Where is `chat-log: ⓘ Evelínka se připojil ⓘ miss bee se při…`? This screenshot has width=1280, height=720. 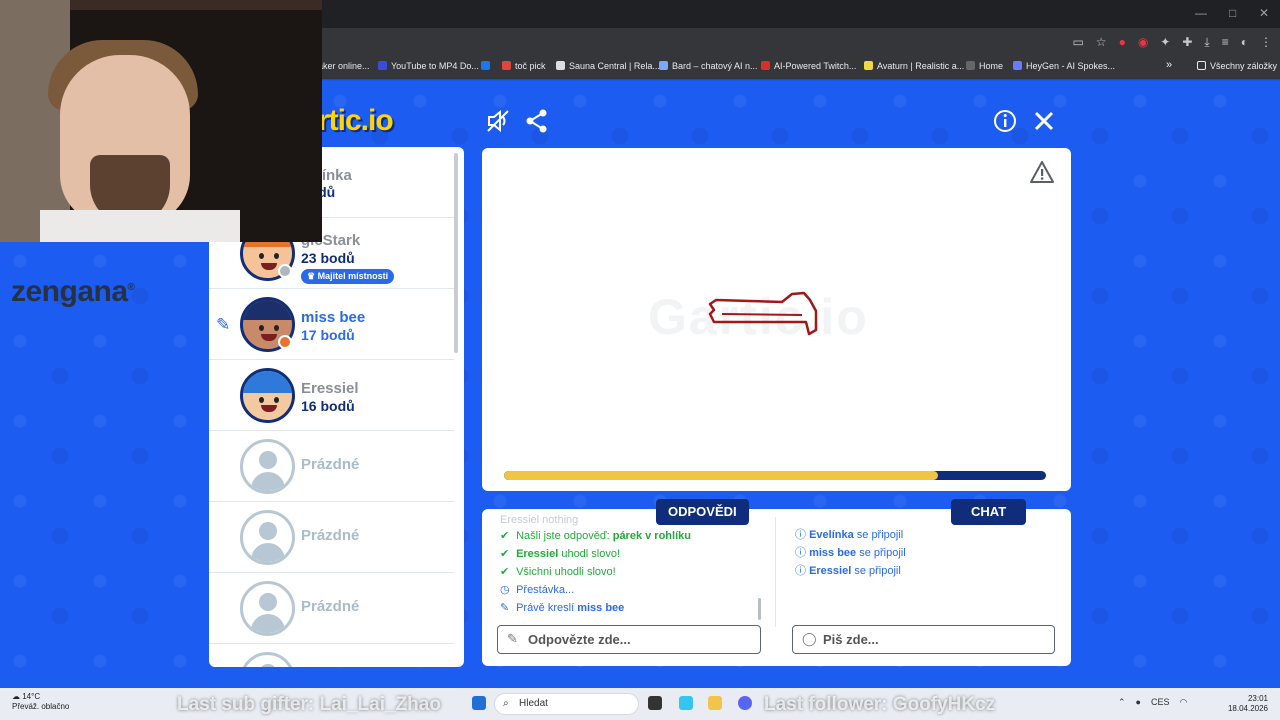 chat-log: ⓘ Evelínka se připojil ⓘ miss bee se při… is located at coordinates (850, 553).